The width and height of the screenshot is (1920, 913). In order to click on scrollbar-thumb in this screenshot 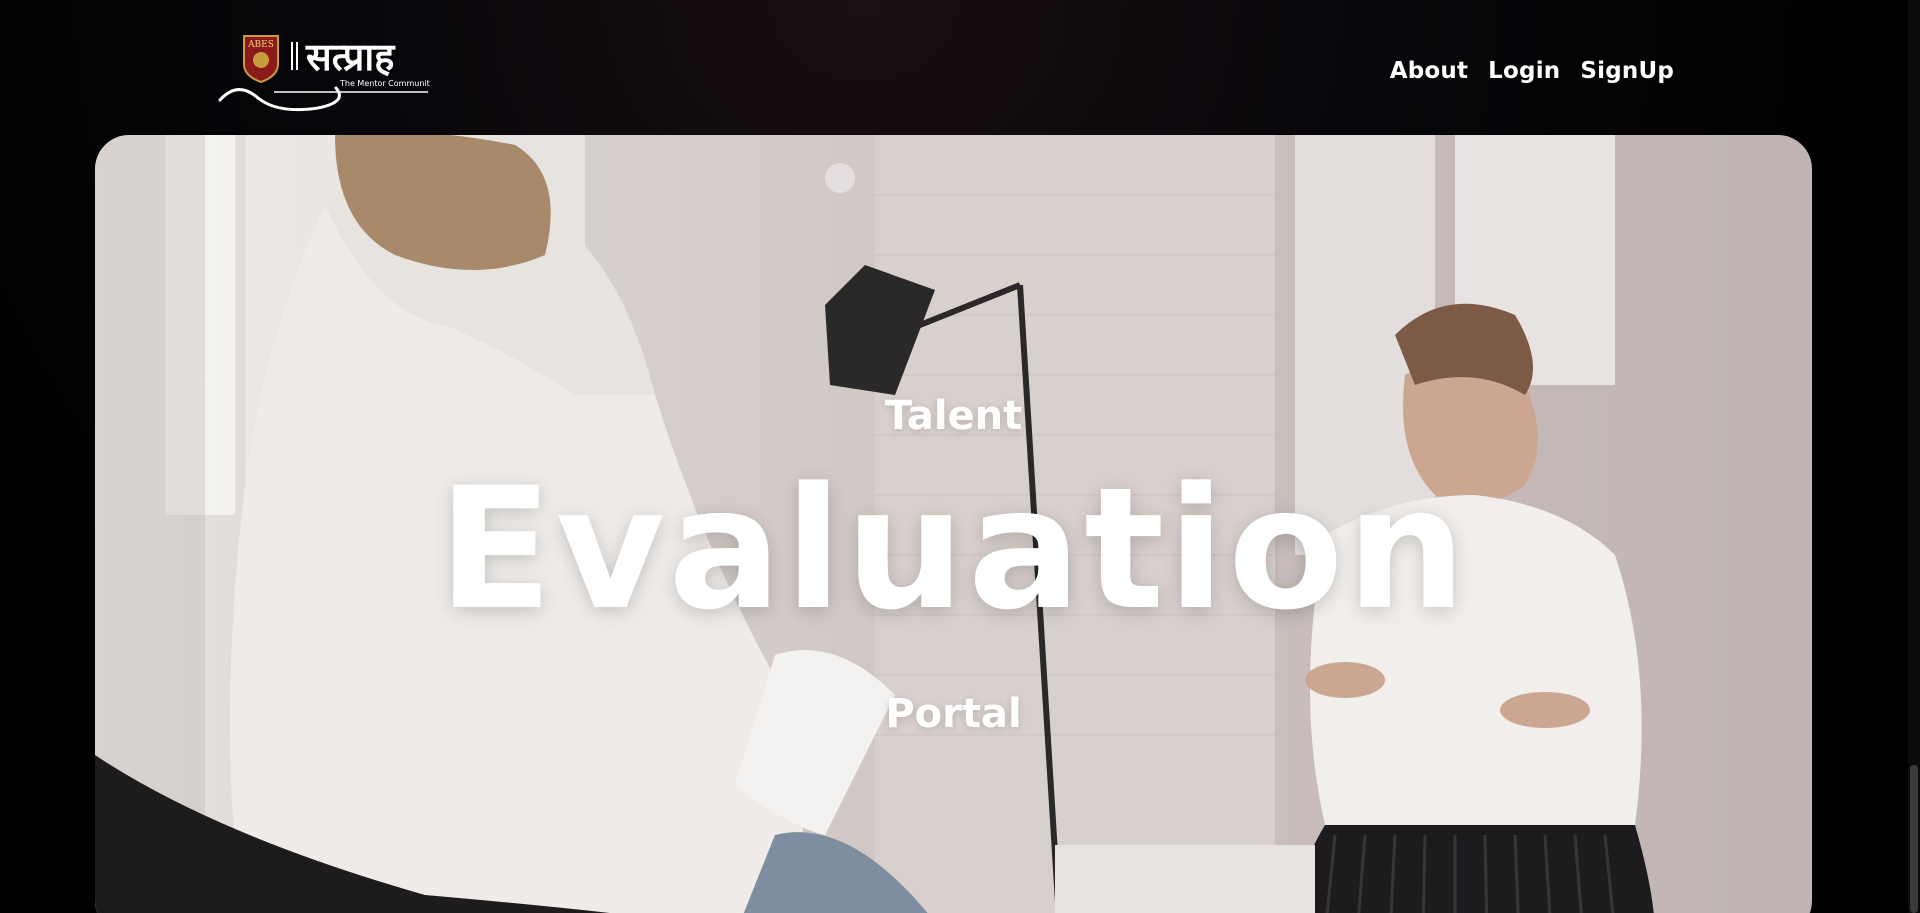, I will do `click(1914, 839)`.